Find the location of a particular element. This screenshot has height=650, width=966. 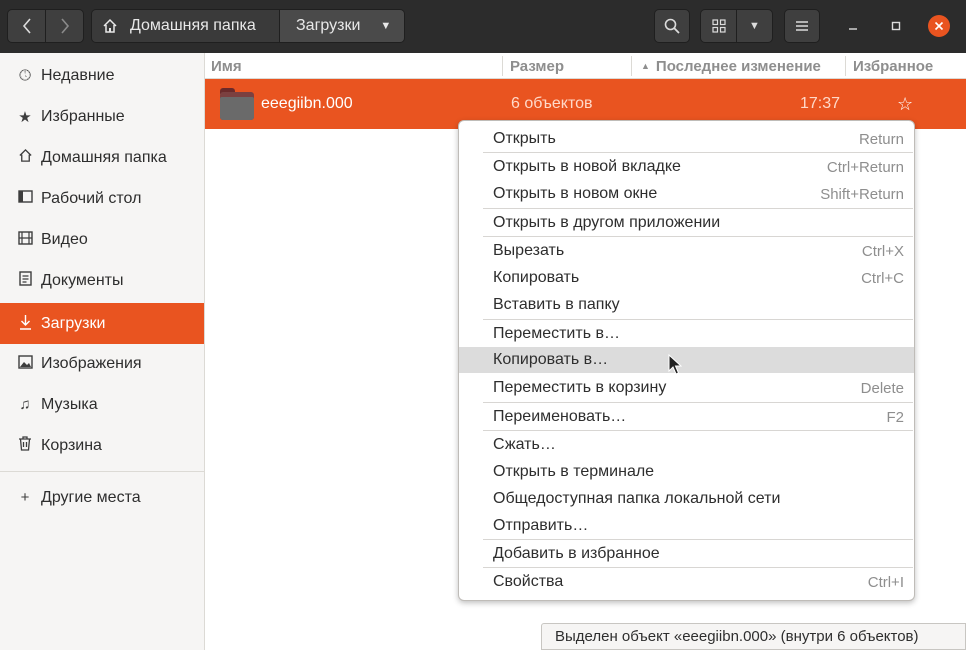

forward-button is located at coordinates (64, 26).